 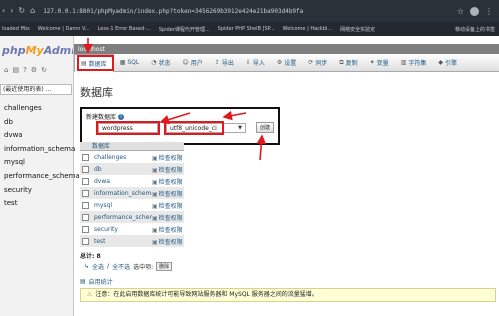 I want to click on tab-sql: ▦ SQL, so click(x=130, y=63).